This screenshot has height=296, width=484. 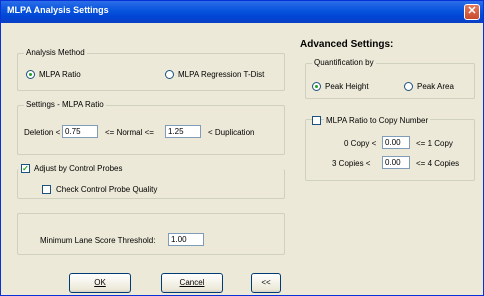 I want to click on title-bar: MLPA Analysis Settings ✕, so click(x=242, y=12).